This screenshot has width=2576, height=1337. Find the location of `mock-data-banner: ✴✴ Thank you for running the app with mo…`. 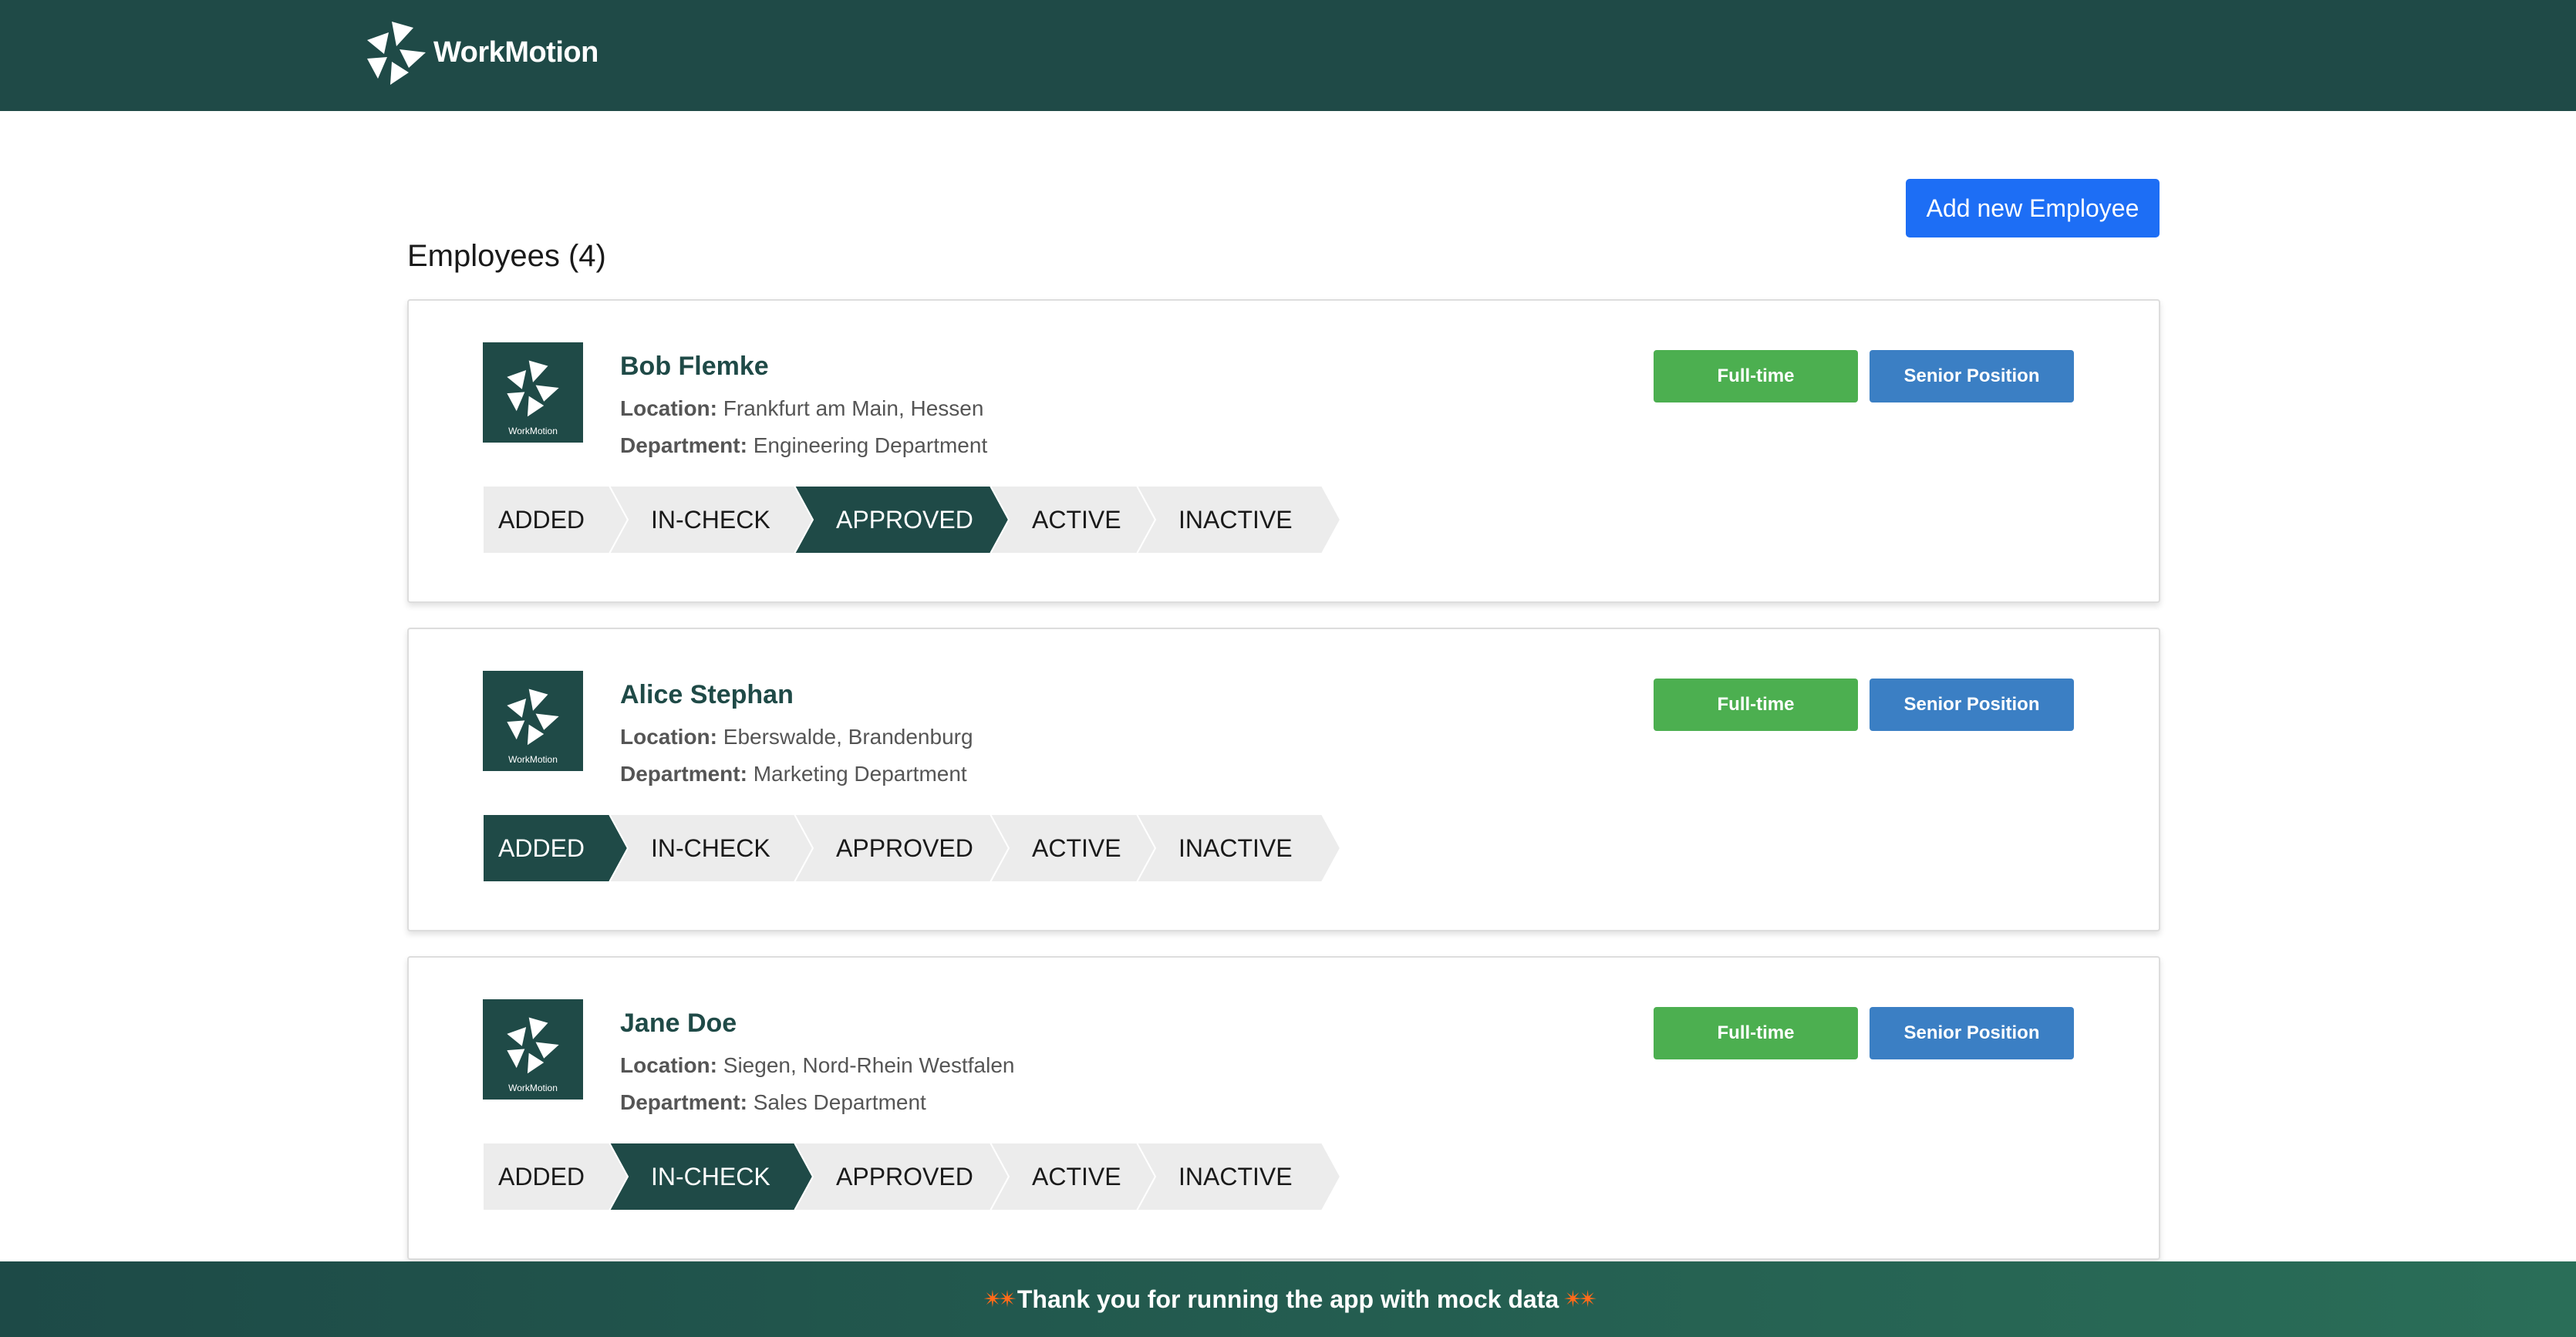

mock-data-banner: ✴✴ Thank you for running the app with mo… is located at coordinates (1288, 1299).